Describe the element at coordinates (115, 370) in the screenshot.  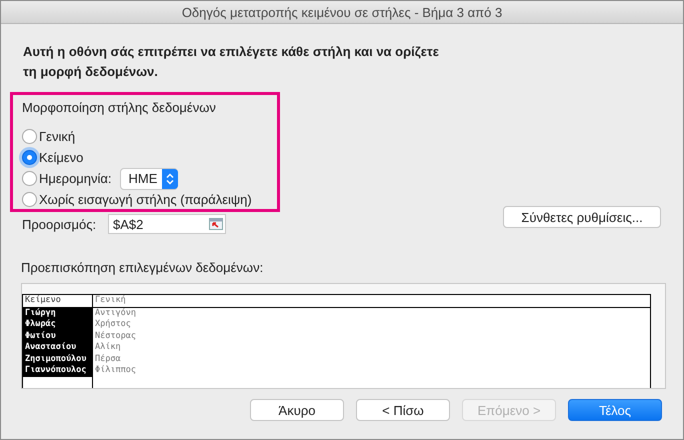
I see `preview-cell-text: Φίλιππος` at that location.